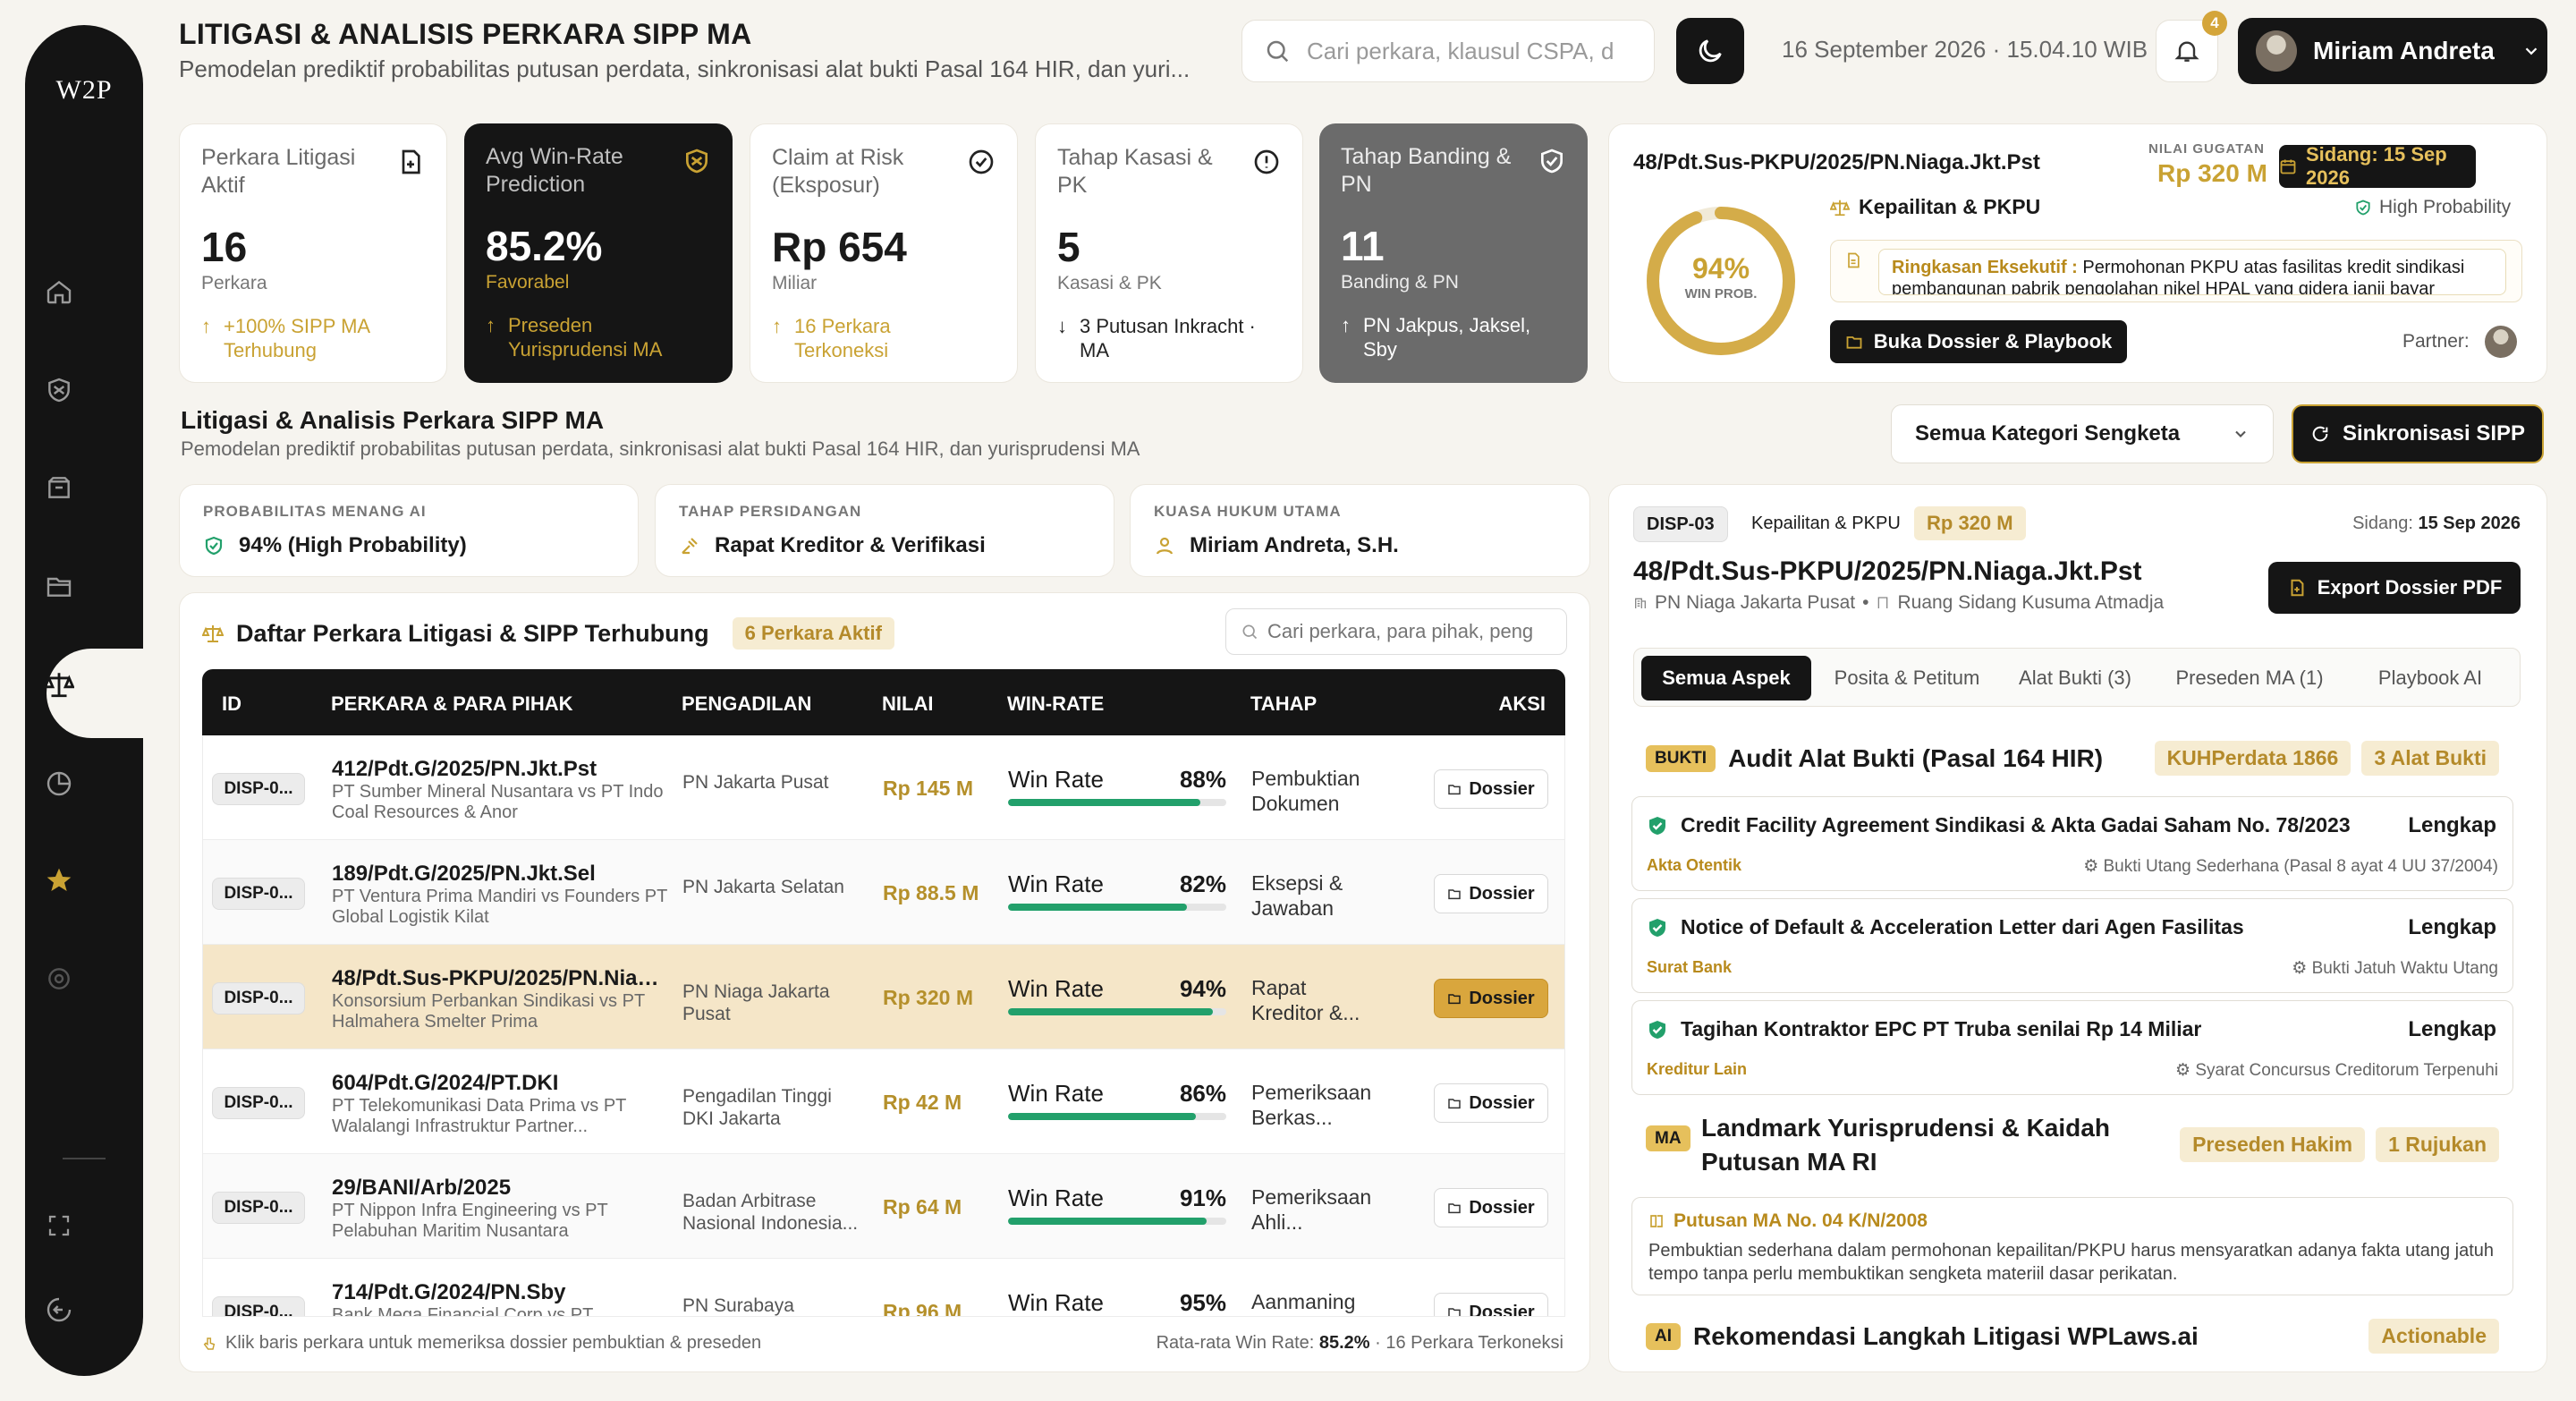 The image size is (2576, 1401). I want to click on table-search, so click(1396, 631).